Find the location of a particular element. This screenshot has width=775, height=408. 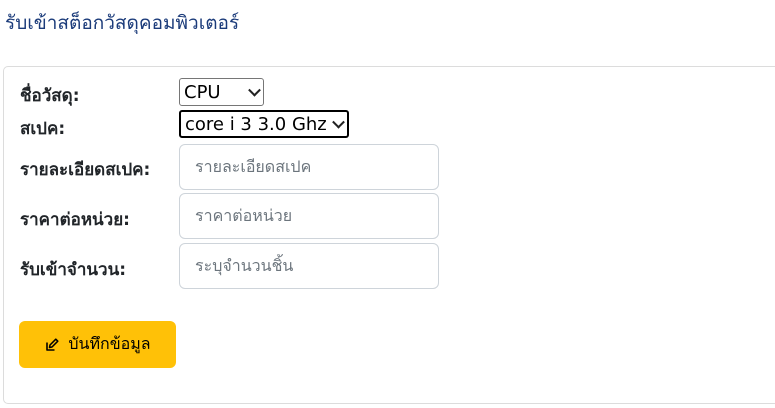

material-name-select: CPU is located at coordinates (221, 92).